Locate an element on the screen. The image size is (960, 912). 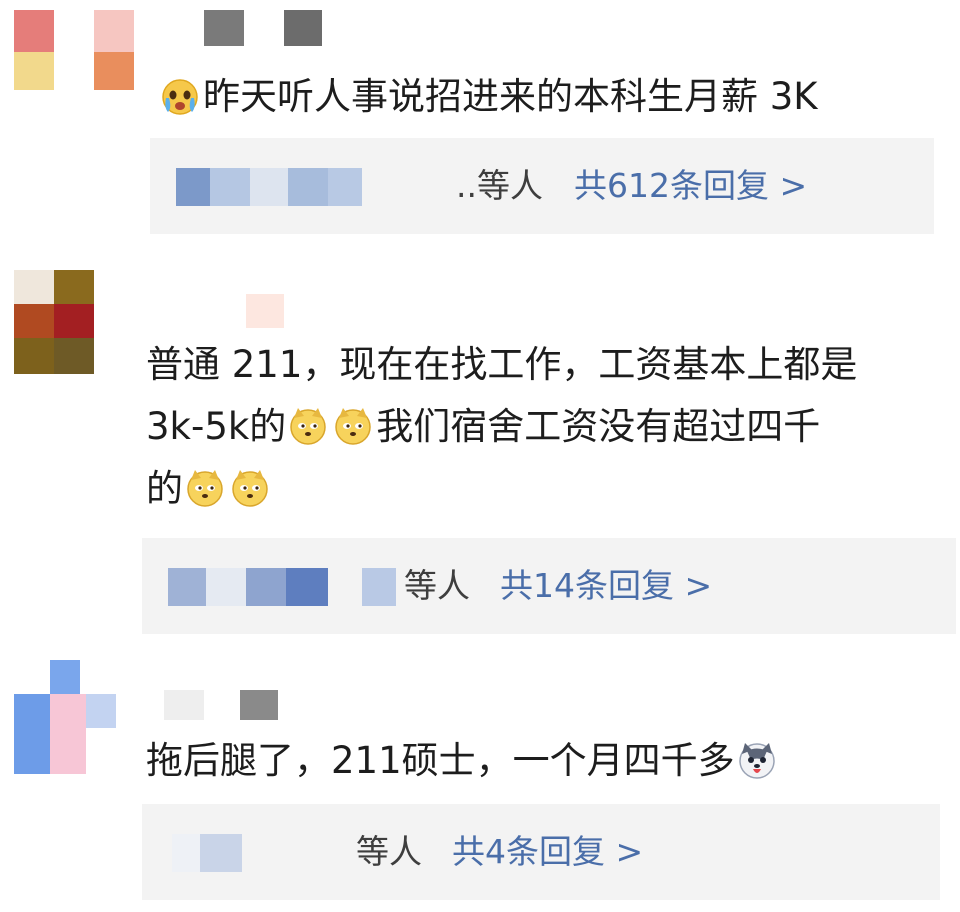
view-replies-link-2: 共14条回复 > is located at coordinates (606, 586).